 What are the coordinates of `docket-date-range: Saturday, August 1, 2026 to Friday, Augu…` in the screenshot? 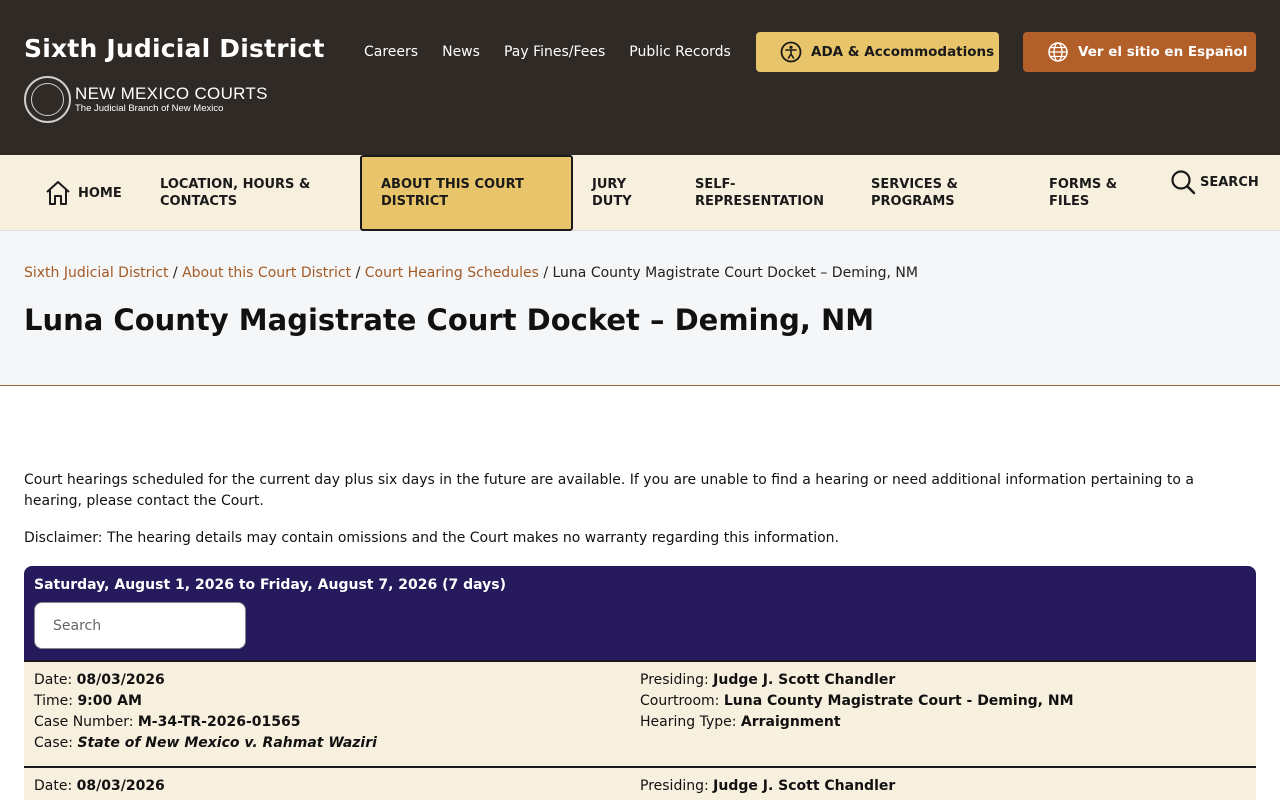 It's located at (270, 585).